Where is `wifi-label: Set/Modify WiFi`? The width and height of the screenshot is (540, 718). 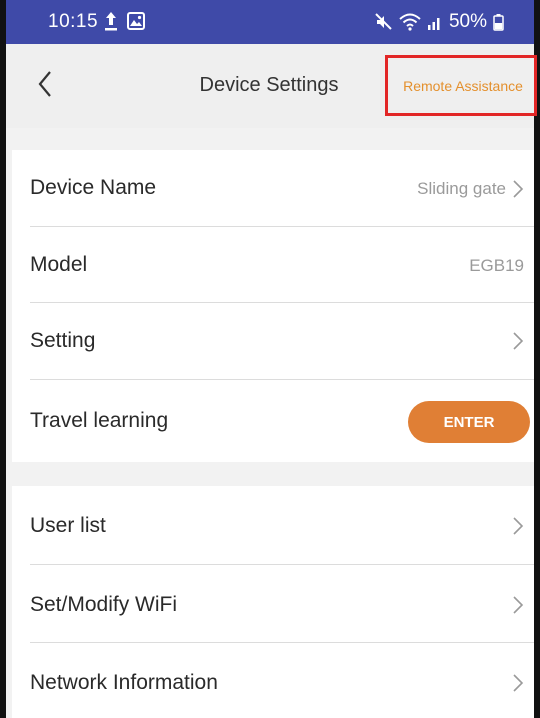 wifi-label: Set/Modify WiFi is located at coordinates (104, 604).